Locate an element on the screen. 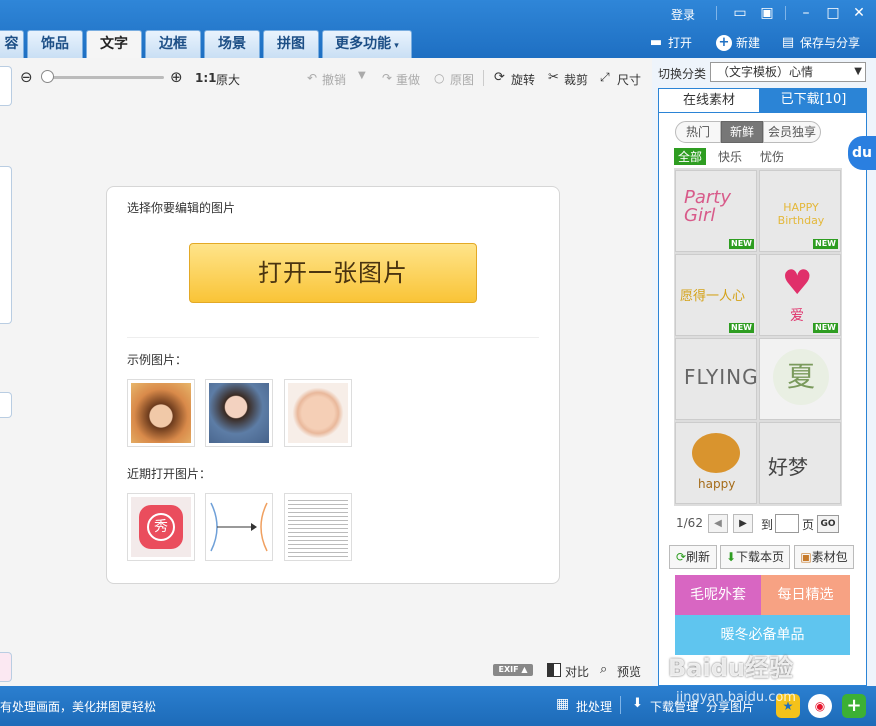 The height and width of the screenshot is (726, 876). refresh-button: ⟳刷新 is located at coordinates (693, 557).